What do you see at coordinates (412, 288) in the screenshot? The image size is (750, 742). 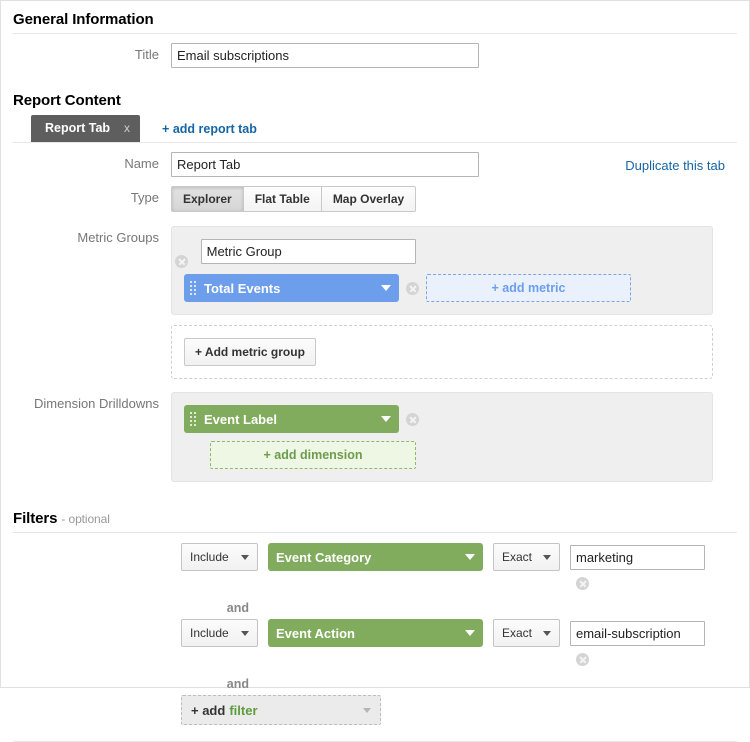 I see `remove-metric-icon` at bounding box center [412, 288].